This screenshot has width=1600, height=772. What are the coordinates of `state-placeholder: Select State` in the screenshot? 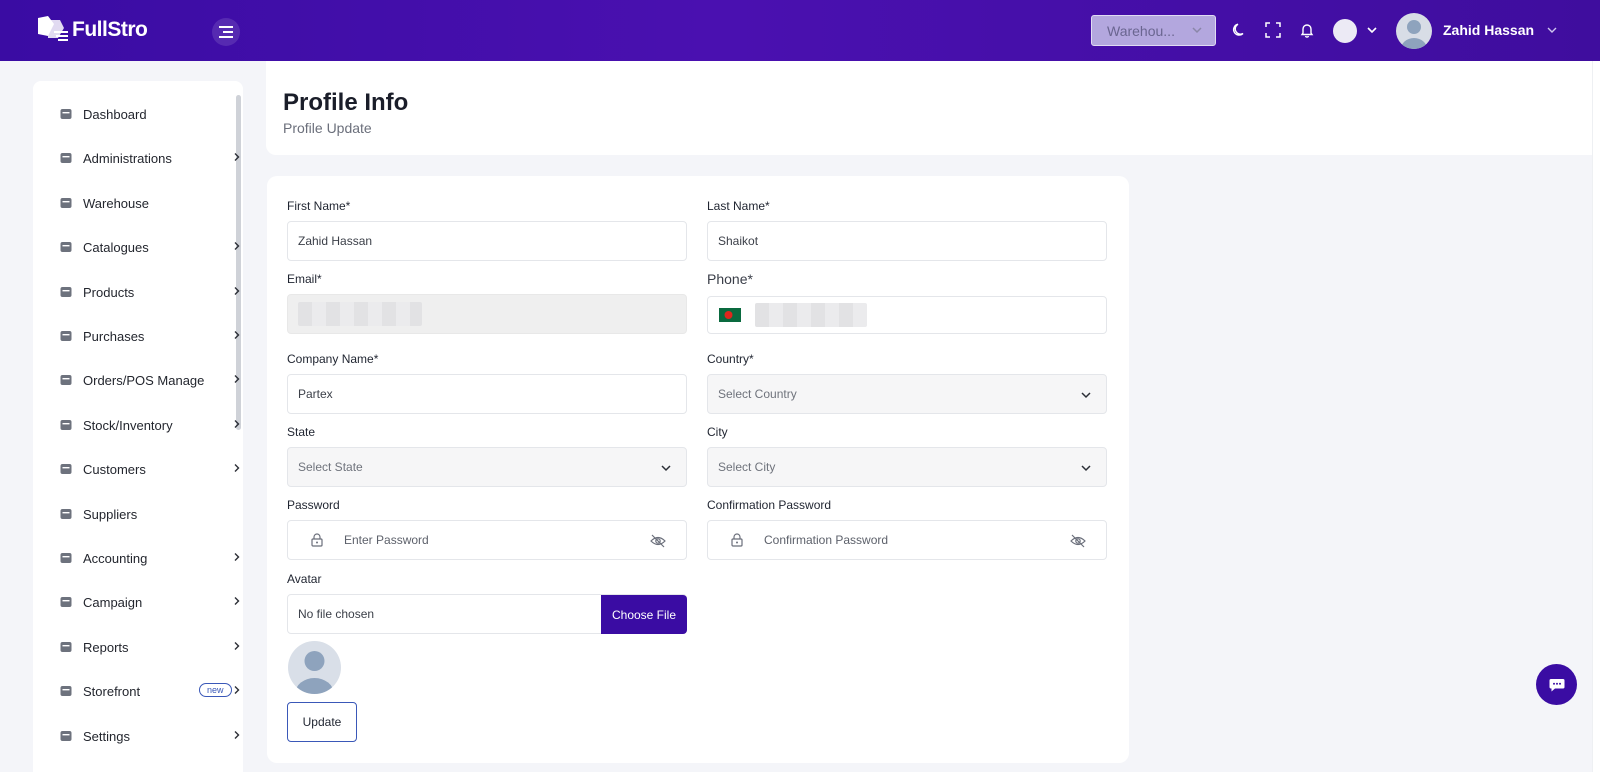 It's located at (330, 467).